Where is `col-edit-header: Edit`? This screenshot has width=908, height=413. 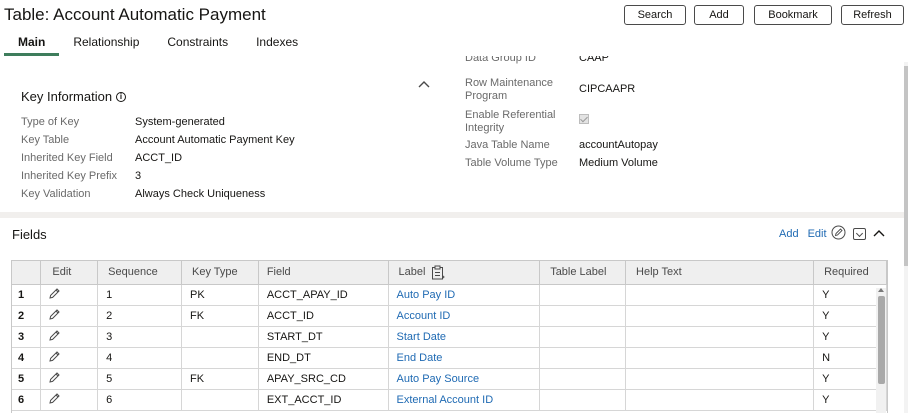 col-edit-header: Edit is located at coordinates (69, 273).